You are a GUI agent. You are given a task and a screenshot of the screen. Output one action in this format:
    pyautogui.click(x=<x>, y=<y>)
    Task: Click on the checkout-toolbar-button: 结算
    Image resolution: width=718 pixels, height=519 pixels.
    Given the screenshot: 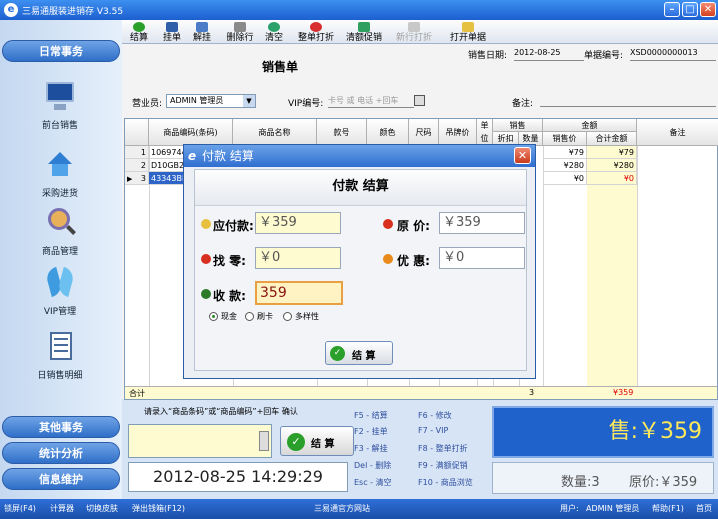 What is the action you would take?
    pyautogui.click(x=139, y=33)
    